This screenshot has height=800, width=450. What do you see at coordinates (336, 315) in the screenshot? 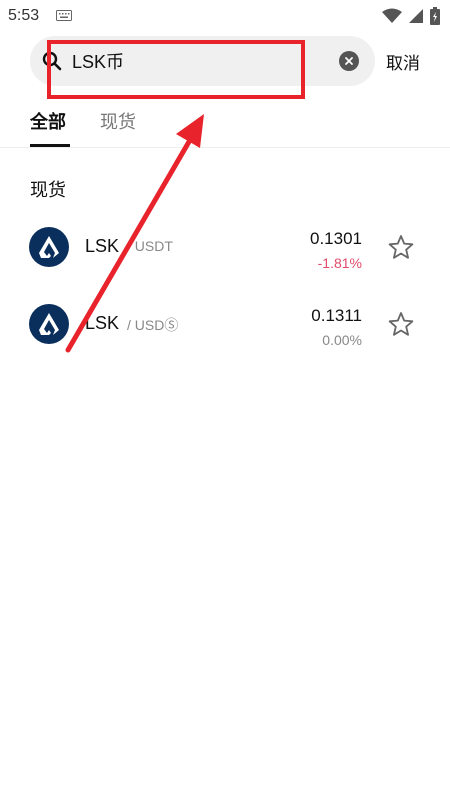
I see `coin-price: 0.1311` at bounding box center [336, 315].